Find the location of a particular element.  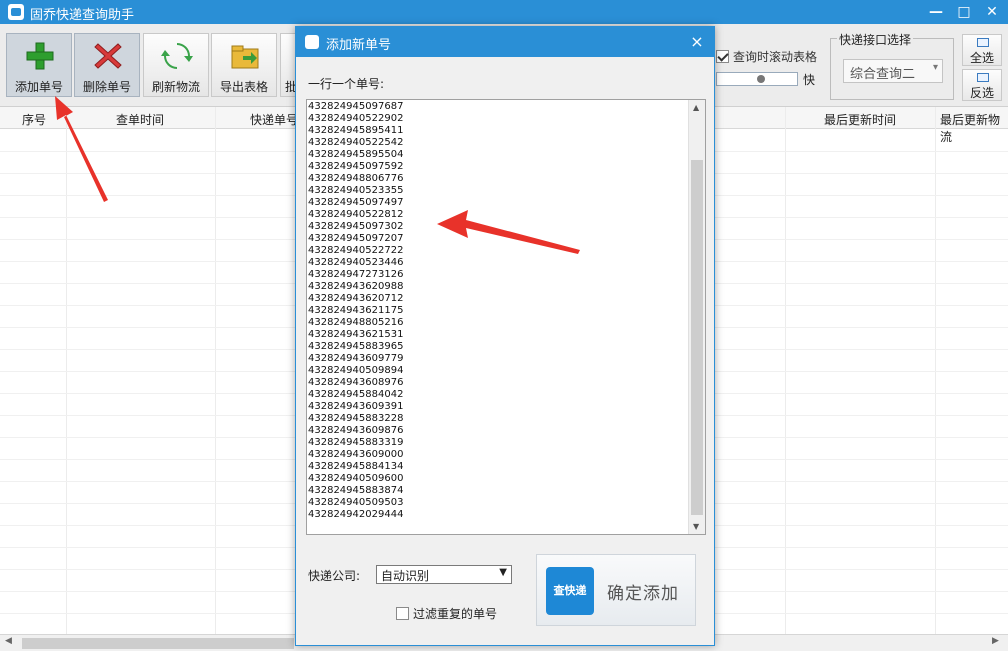

tracking-number-line: 432824940522902 is located at coordinates (356, 118).